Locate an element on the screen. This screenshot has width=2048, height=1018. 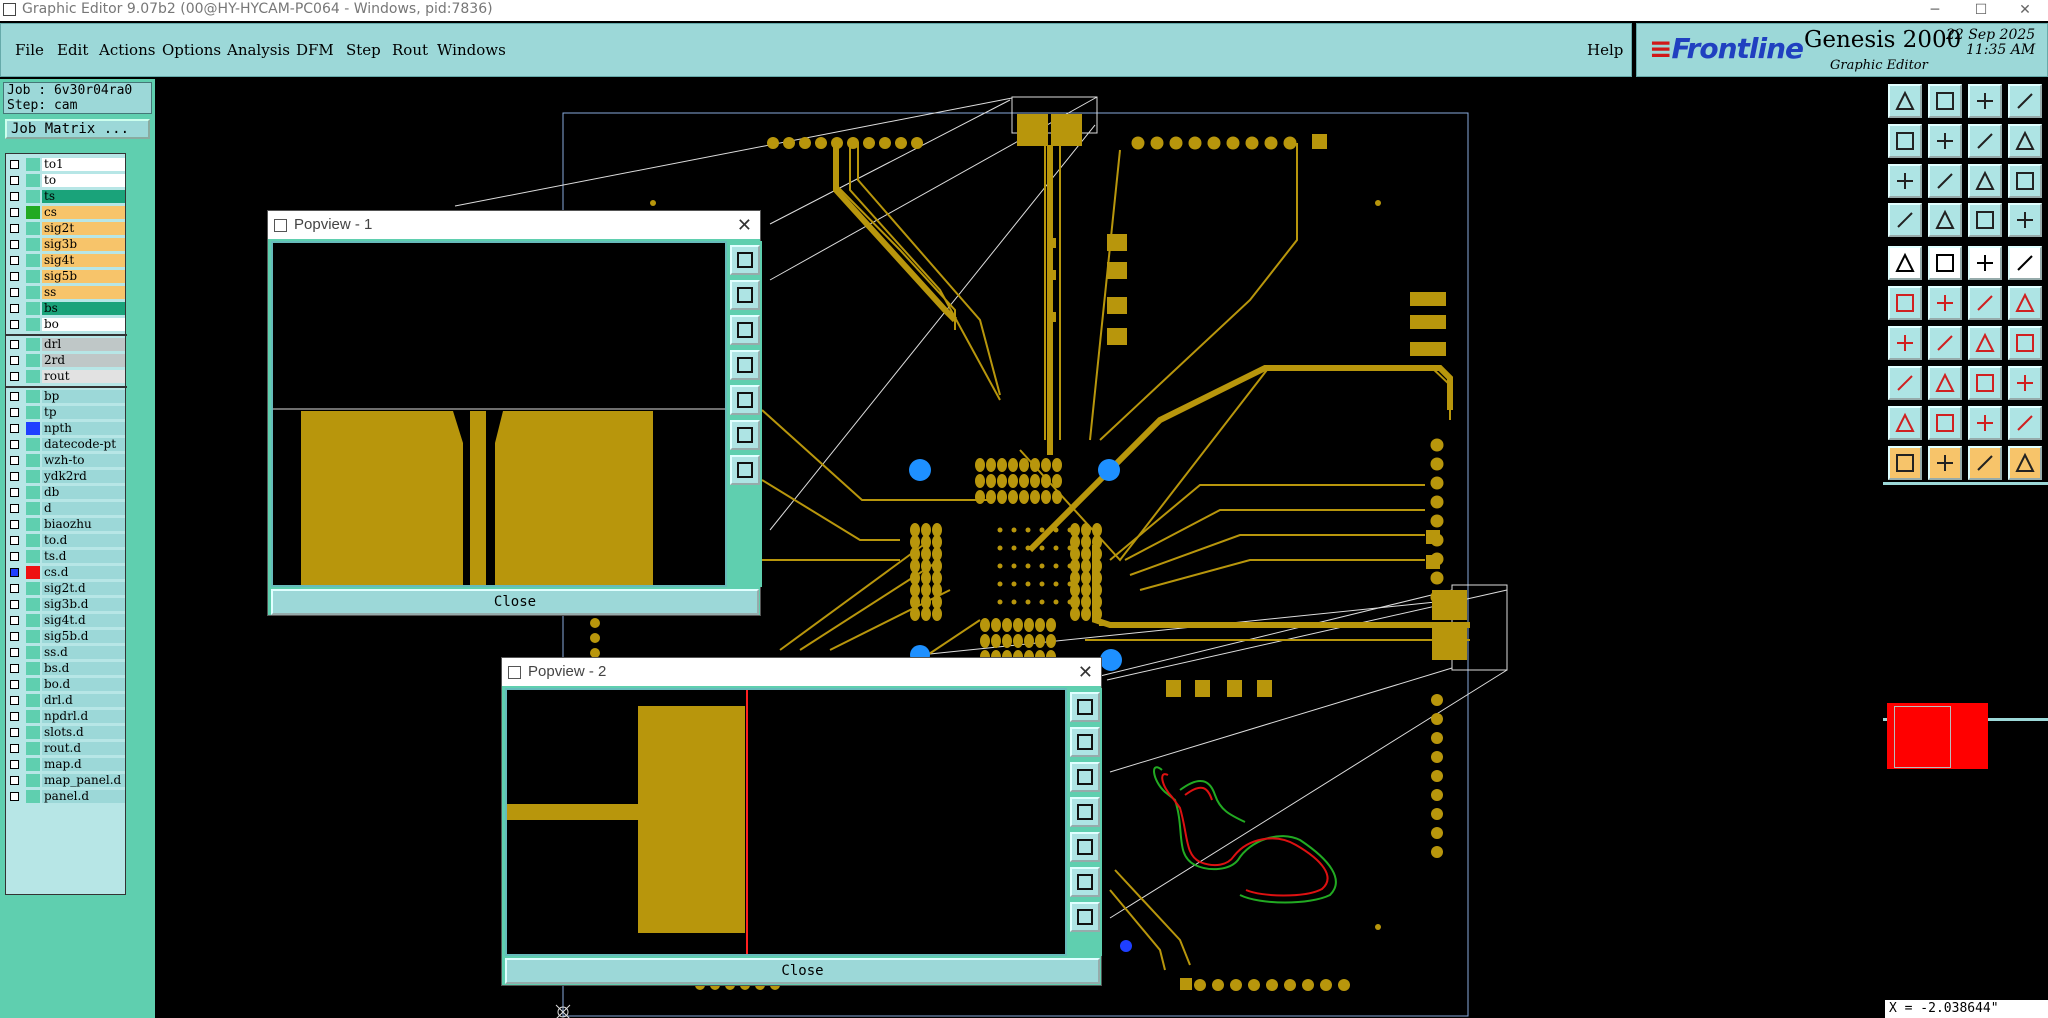
layer-row-map-panel-d: map_panel.d is located at coordinates (66, 781).